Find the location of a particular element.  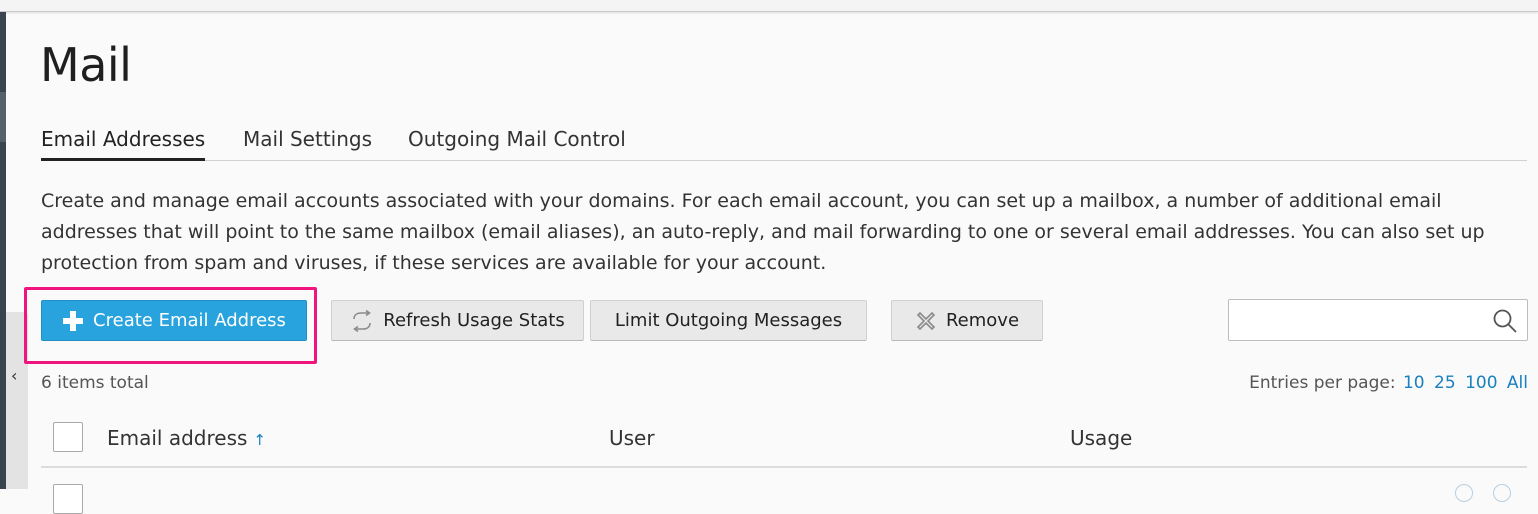

remove-button: Remove is located at coordinates (967, 320).